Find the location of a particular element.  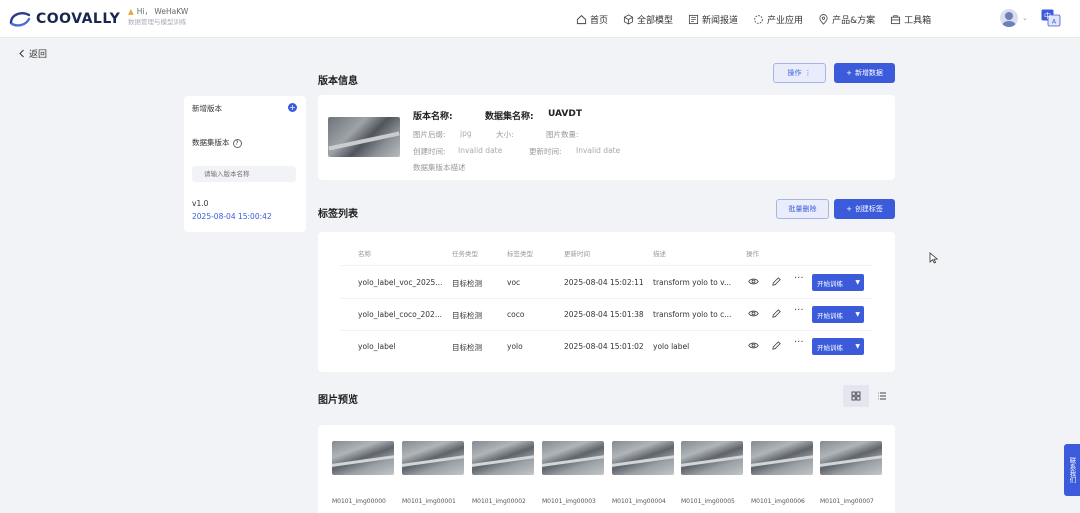

avatar is located at coordinates (1009, 18).